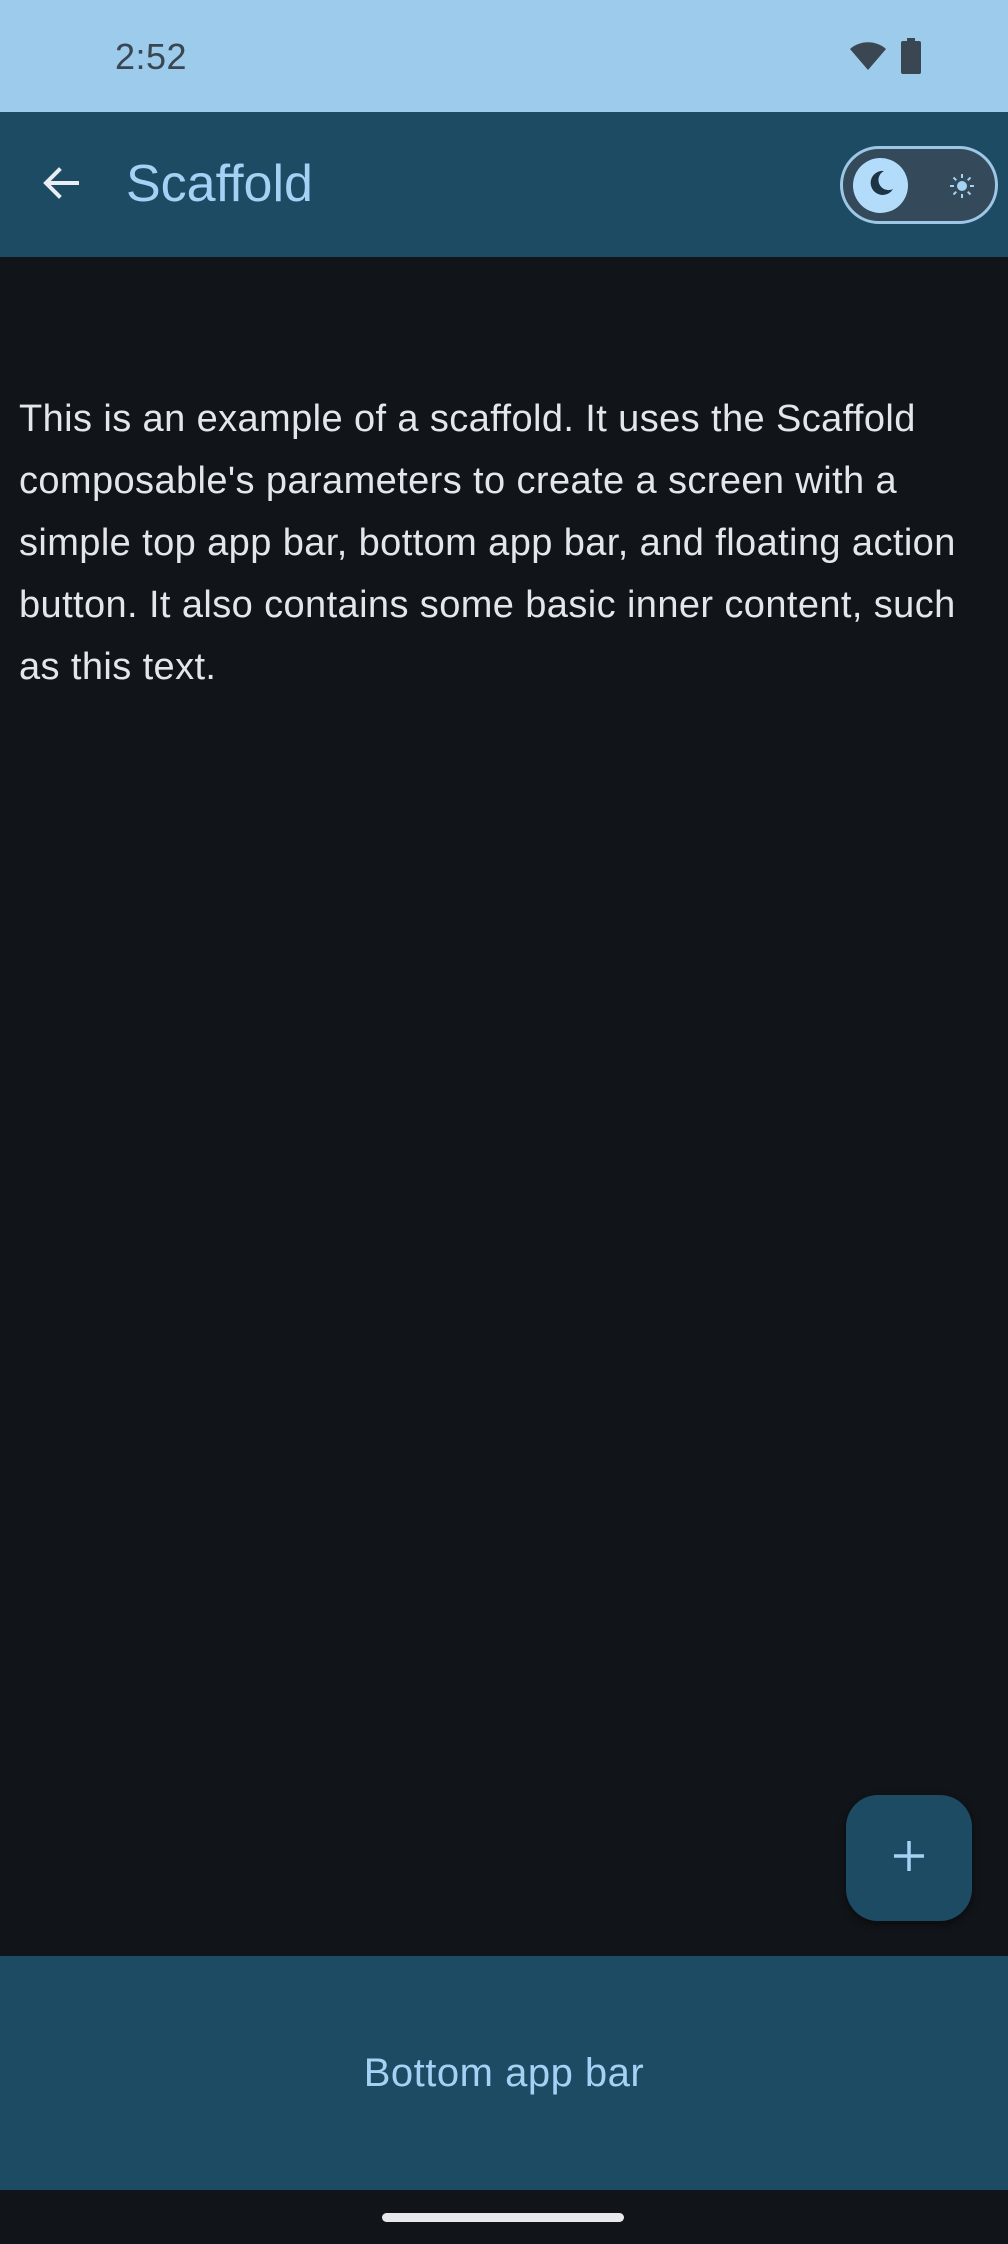 This screenshot has width=1008, height=2244. I want to click on back-button, so click(61, 185).